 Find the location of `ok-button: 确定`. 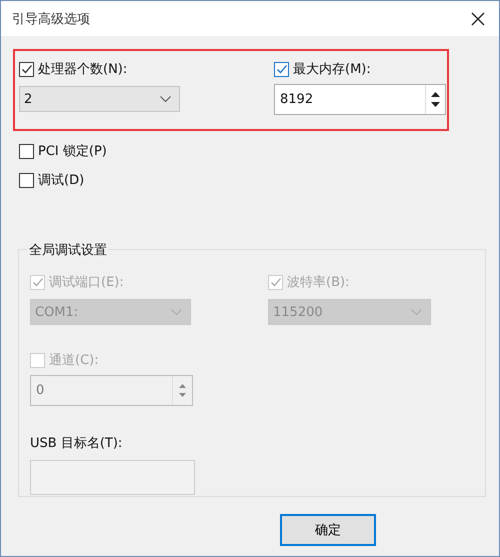

ok-button: 确定 is located at coordinates (328, 530).